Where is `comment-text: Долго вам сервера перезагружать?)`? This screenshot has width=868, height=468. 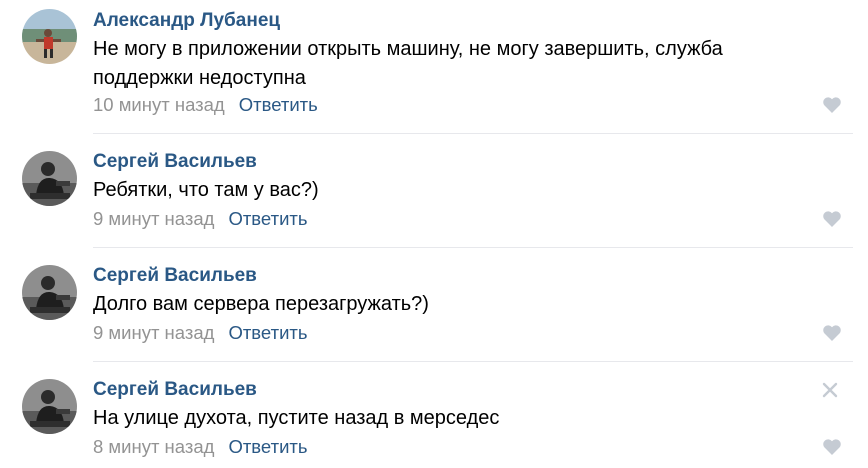
comment-text: Долго вам сервера перезагружать?) is located at coordinates (261, 304).